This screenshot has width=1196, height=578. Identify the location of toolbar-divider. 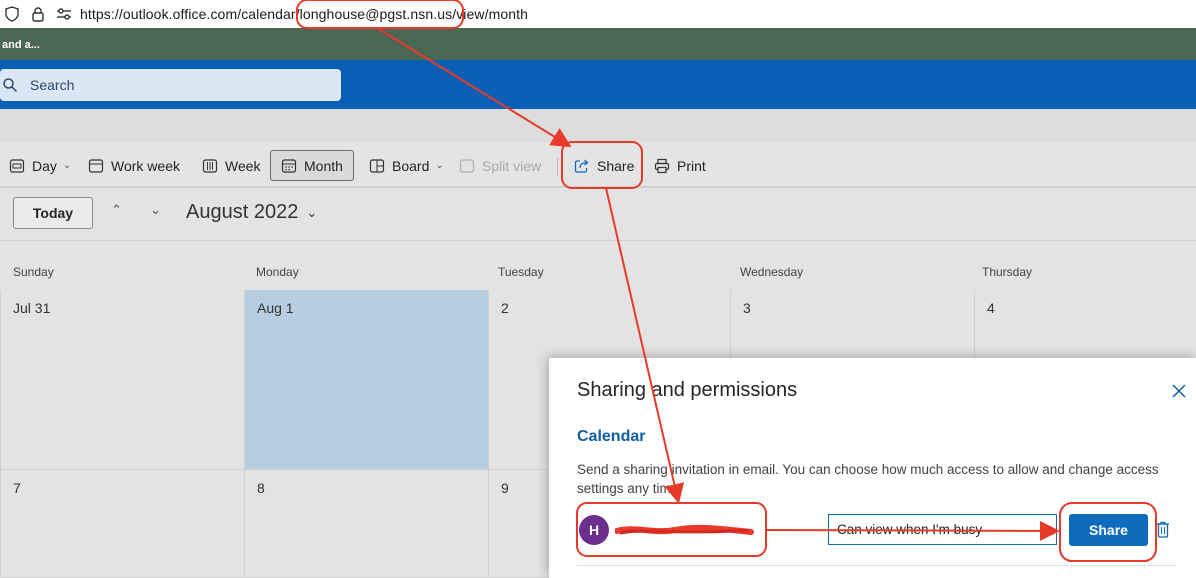
(557, 167).